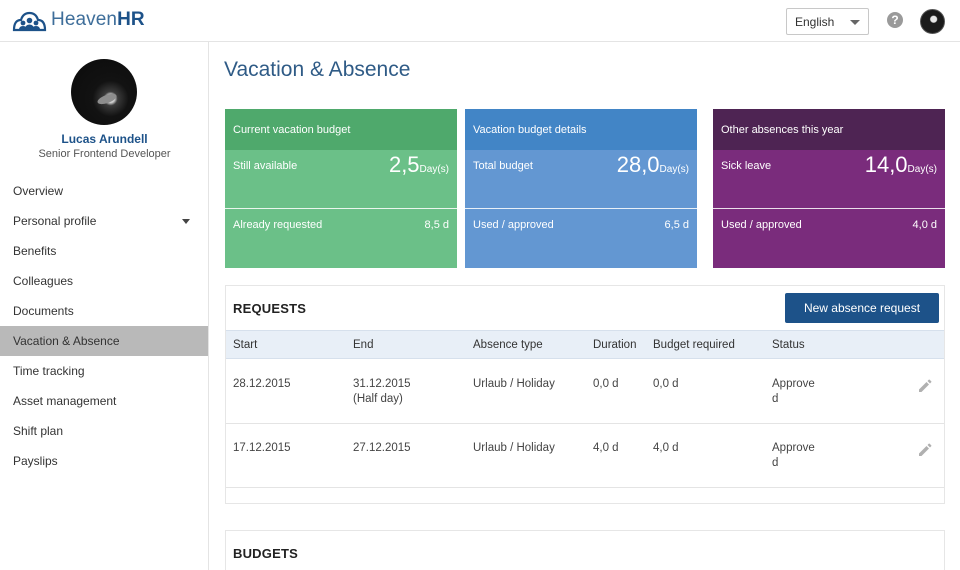 The width and height of the screenshot is (960, 570). I want to click on logo-text: HeavenHR, so click(98, 20).